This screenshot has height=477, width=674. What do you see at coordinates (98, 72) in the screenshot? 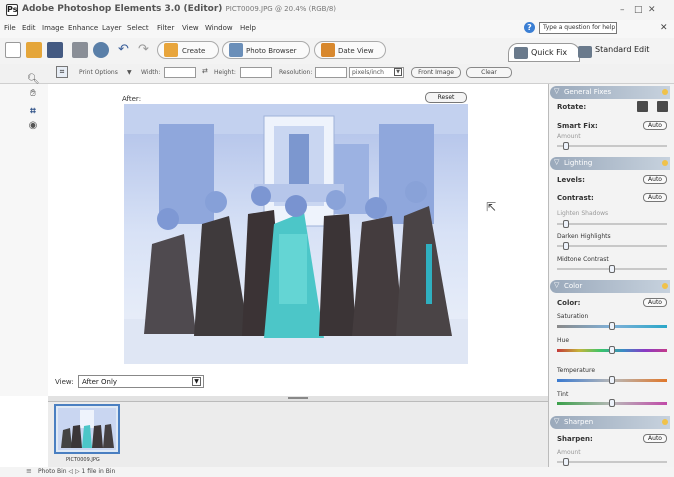
I see `print-options-label: Print Options` at bounding box center [98, 72].